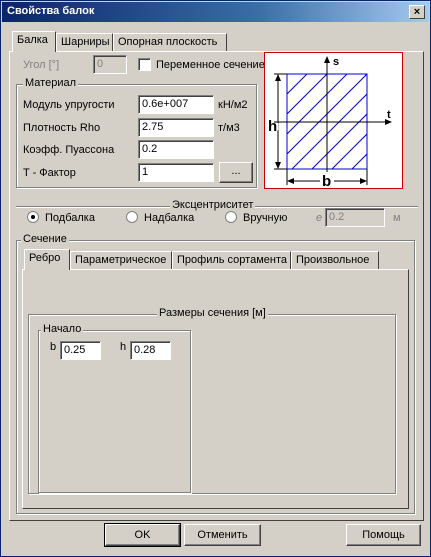  What do you see at coordinates (212, 313) in the screenshot?
I see `section-dims-title: Размеры сечения [м]` at bounding box center [212, 313].